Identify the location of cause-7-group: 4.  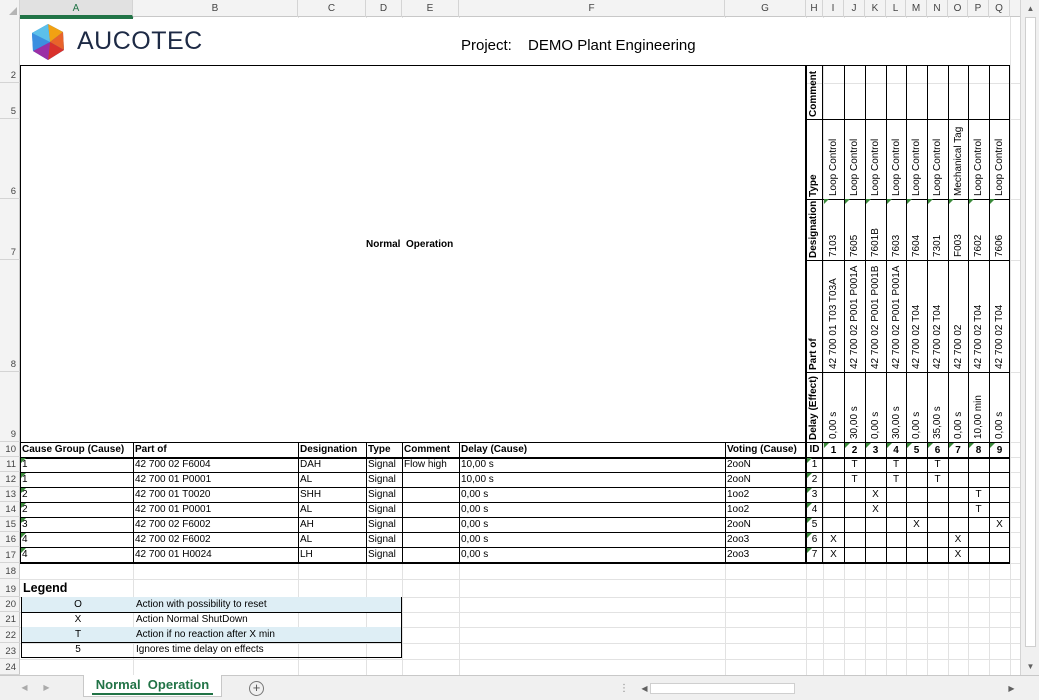
(76, 554).